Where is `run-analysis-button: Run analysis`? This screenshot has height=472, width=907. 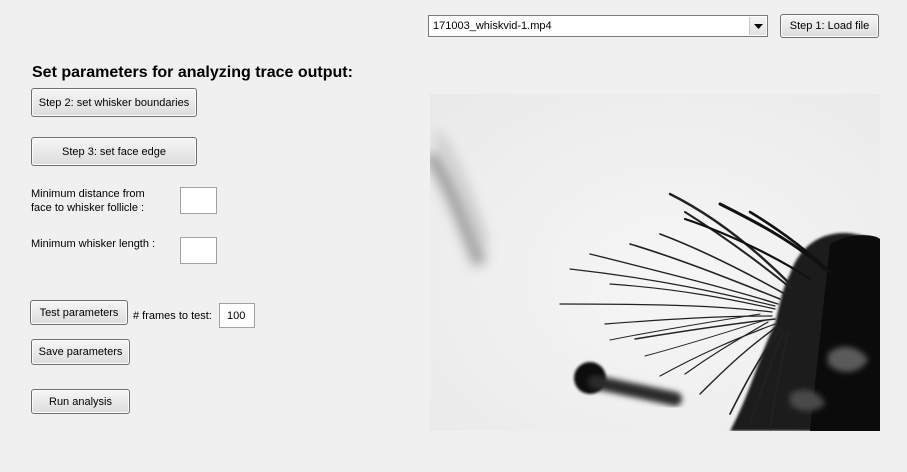
run-analysis-button: Run analysis is located at coordinates (80, 401).